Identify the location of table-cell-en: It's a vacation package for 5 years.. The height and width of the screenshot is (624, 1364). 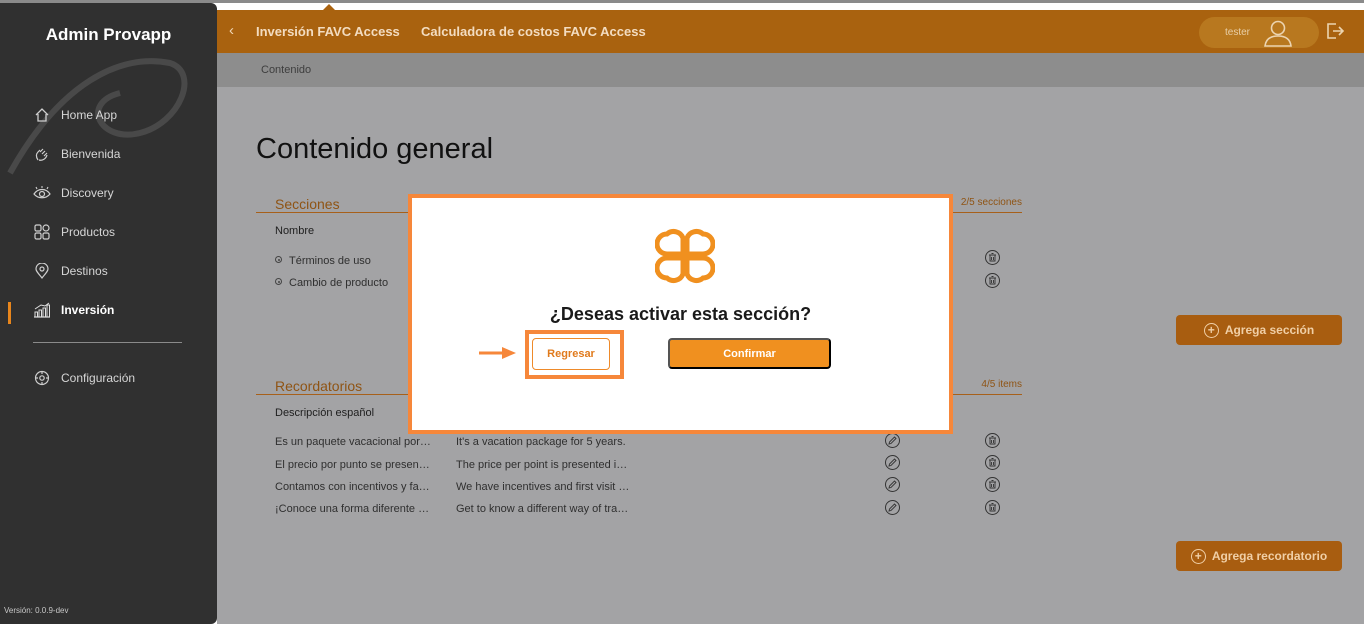
(541, 442).